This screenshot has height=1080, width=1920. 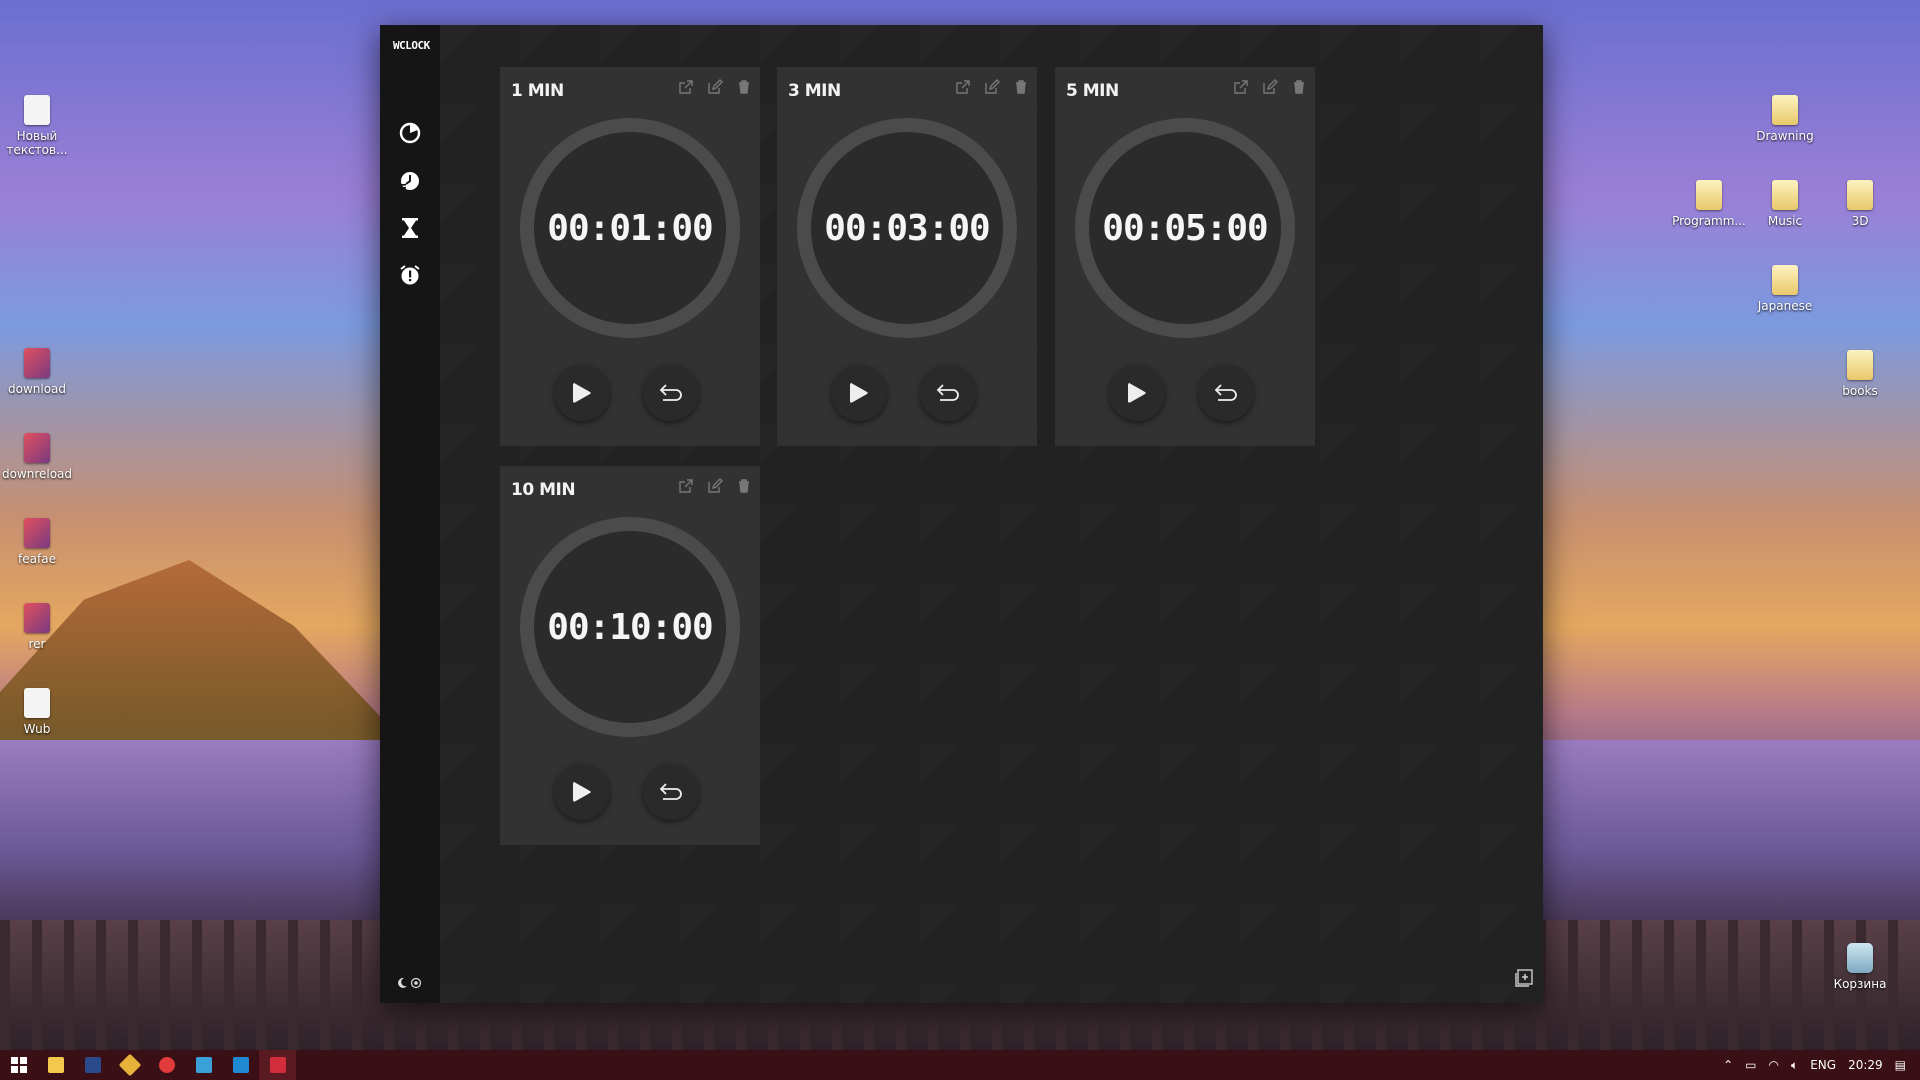 I want to click on desktop-icon: downreload, so click(x=37, y=457).